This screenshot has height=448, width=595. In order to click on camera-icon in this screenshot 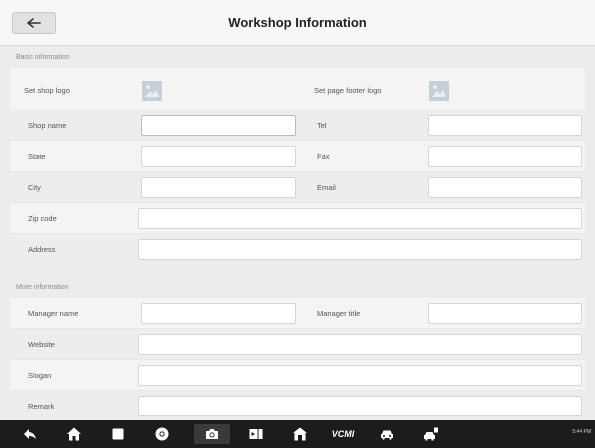, I will do `click(212, 434)`.